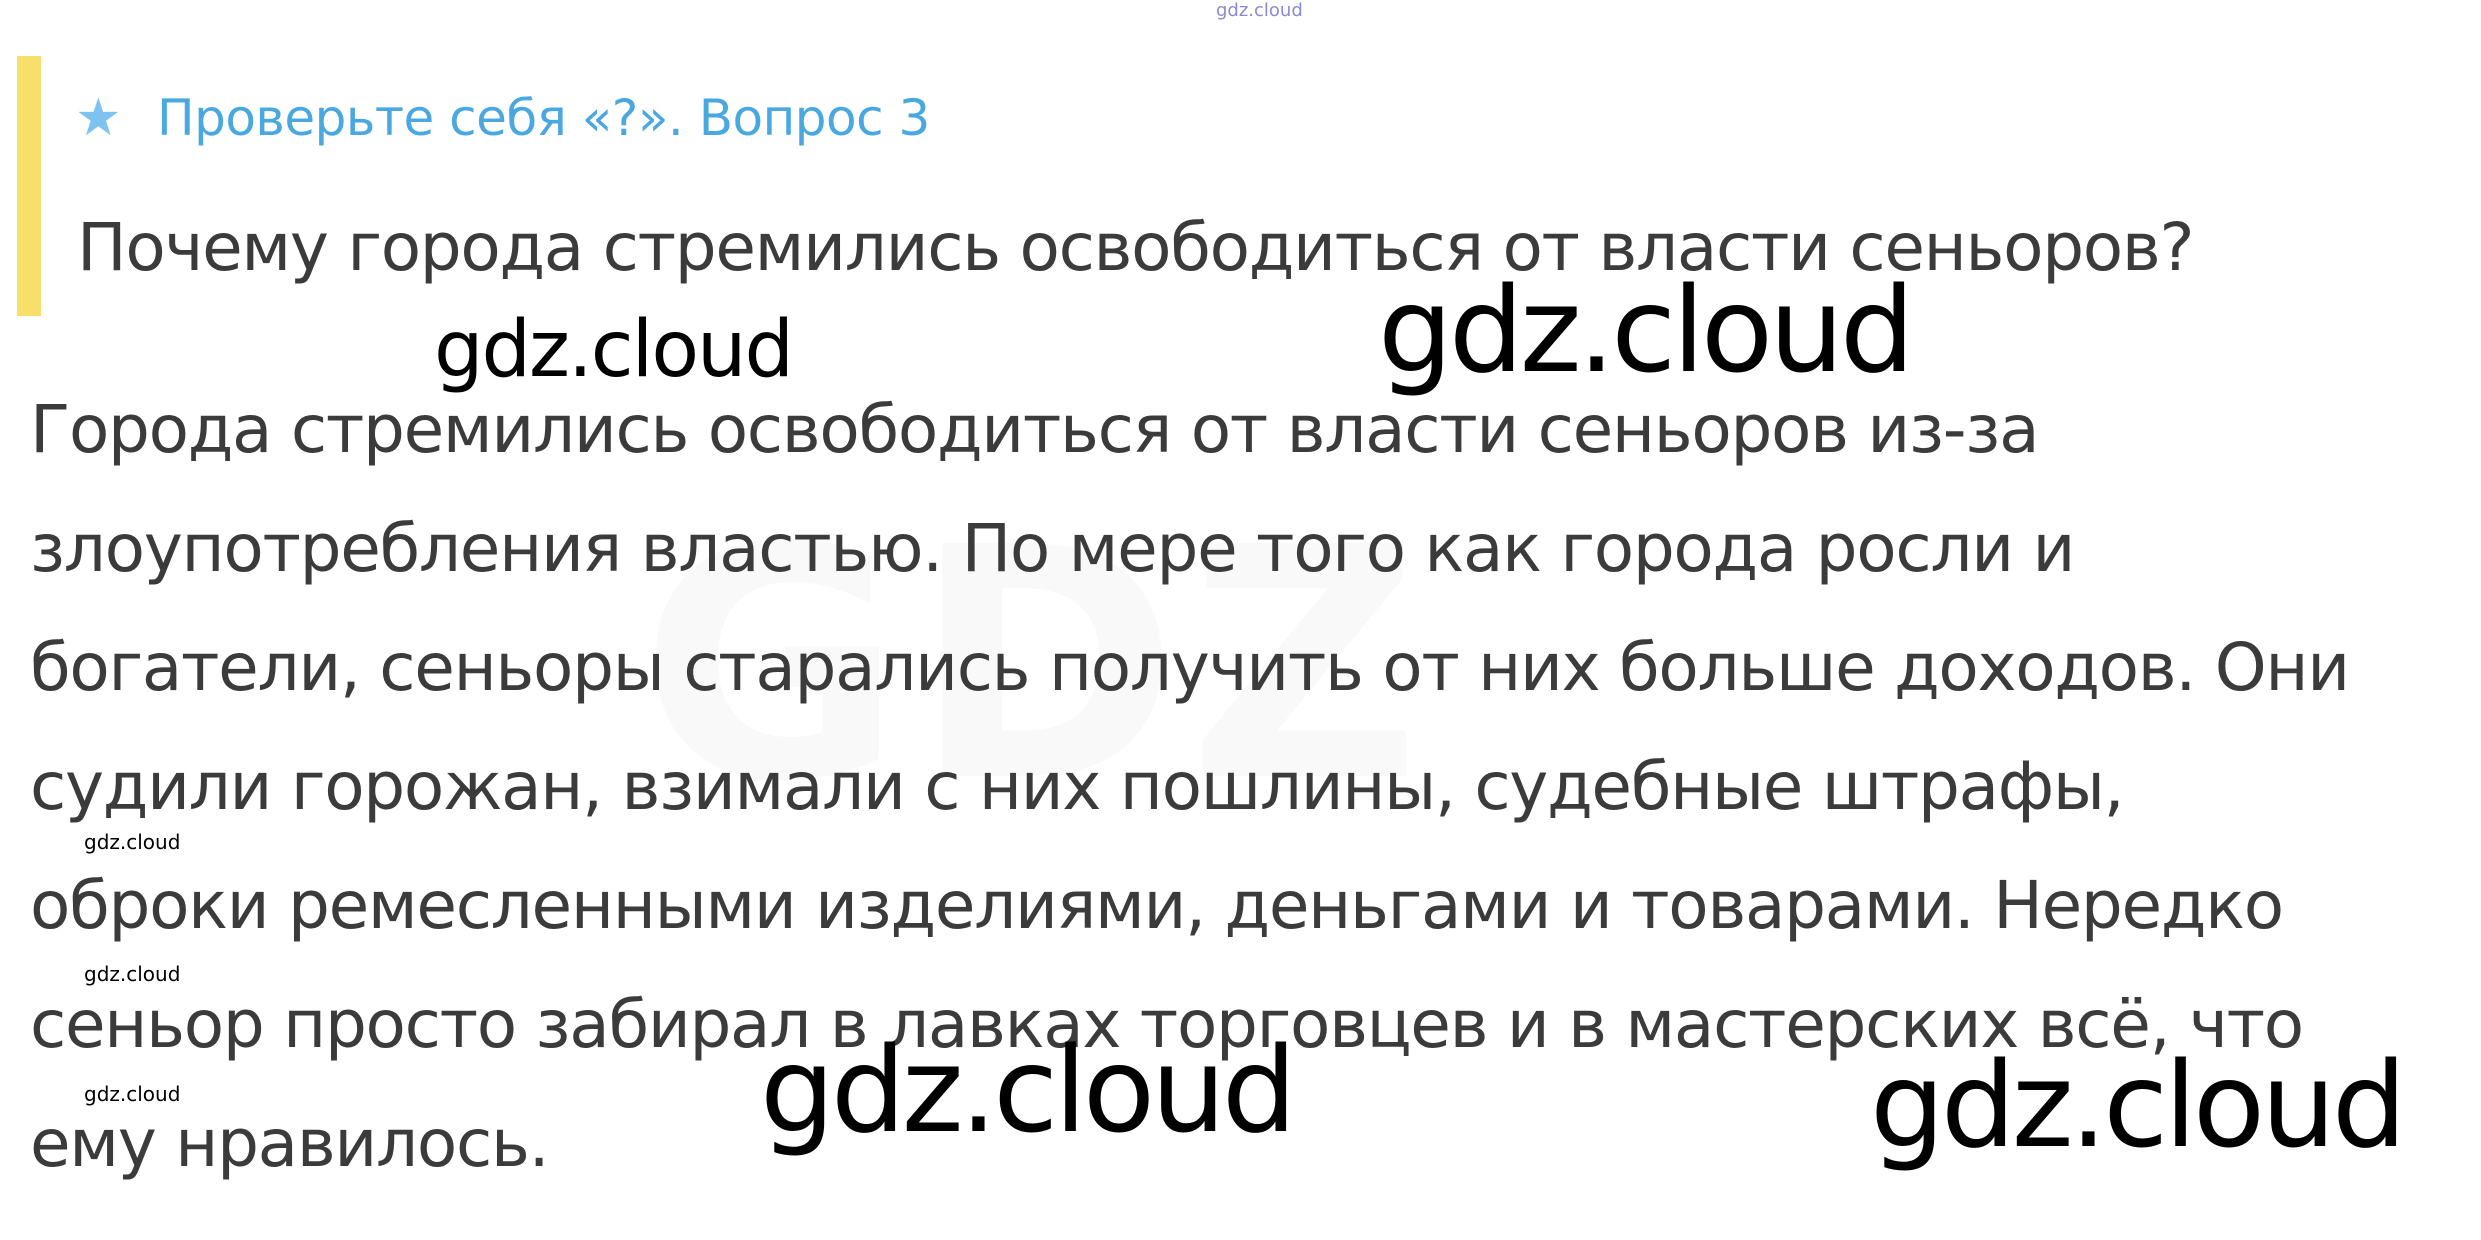 The height and width of the screenshot is (1240, 2481). What do you see at coordinates (2138, 1105) in the screenshot?
I see `watermark-lower-right: gdz.cloud` at bounding box center [2138, 1105].